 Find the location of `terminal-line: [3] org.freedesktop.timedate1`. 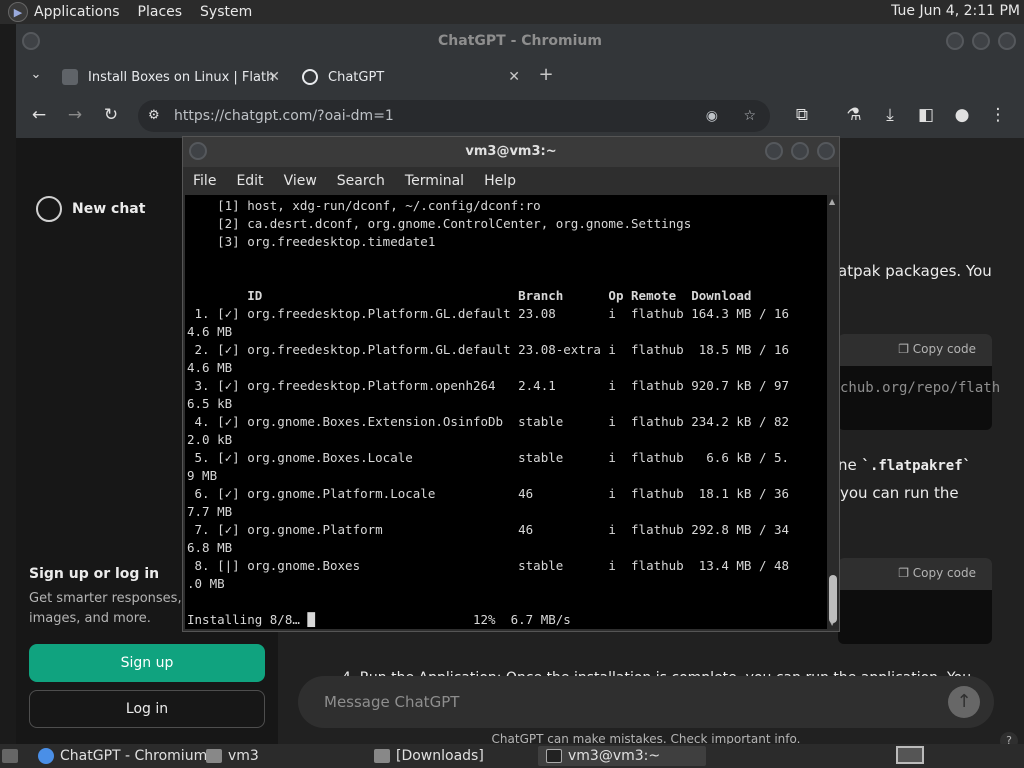

terminal-line: [3] org.freedesktop.timedate1 is located at coordinates (311, 241).